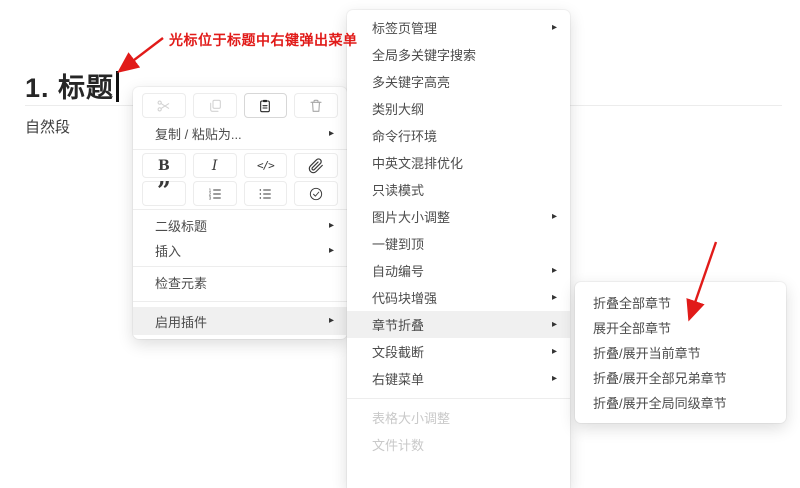 This screenshot has height=488, width=800. I want to click on menu-item-insert: 插入 ▸, so click(240, 250).